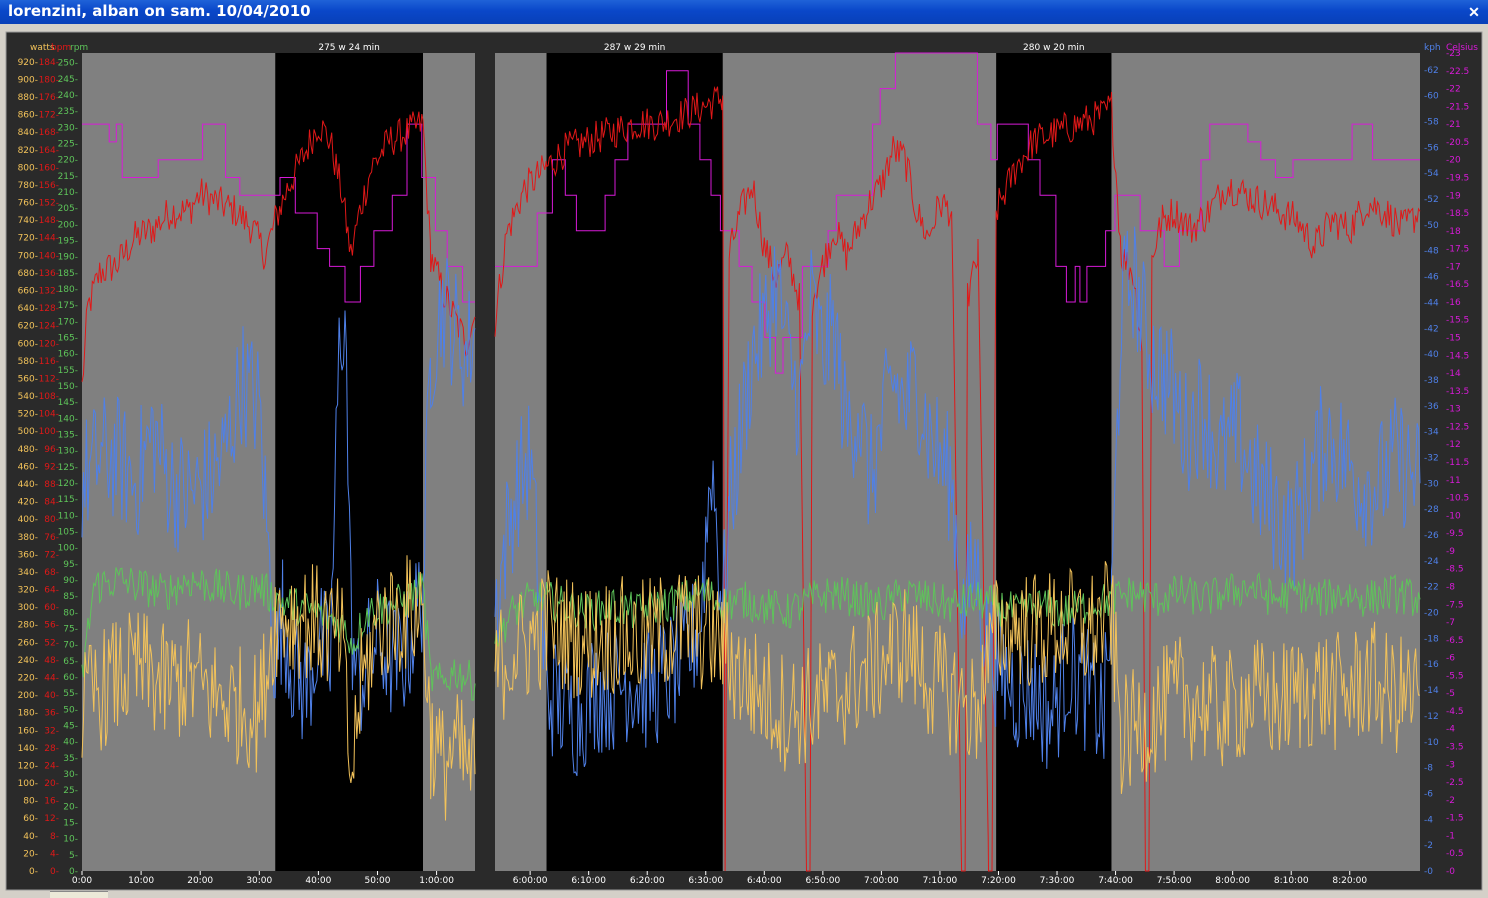  Describe the element at coordinates (349, 462) in the screenshot. I see `interval-block` at that location.